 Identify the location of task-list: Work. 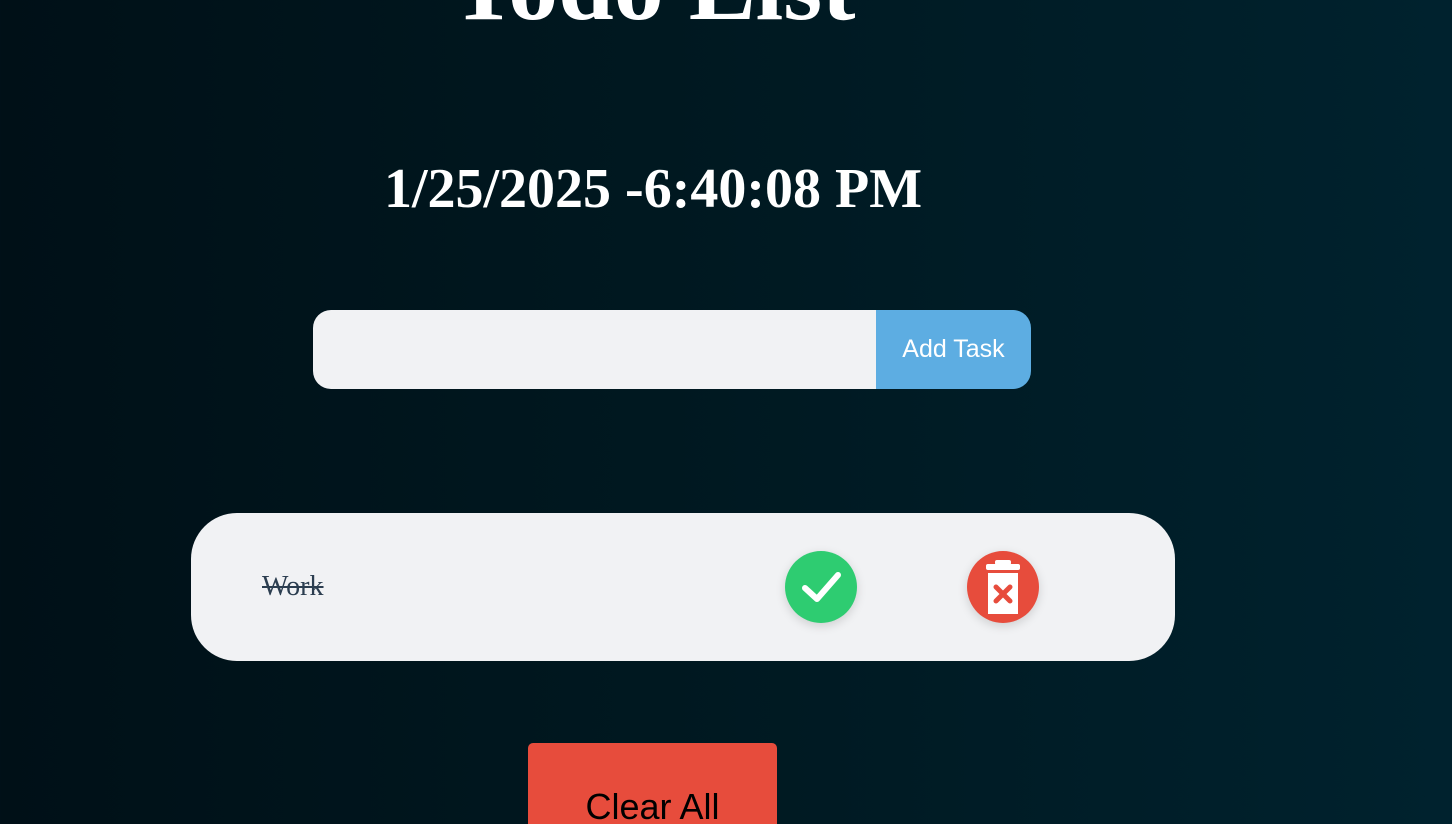
(683, 587).